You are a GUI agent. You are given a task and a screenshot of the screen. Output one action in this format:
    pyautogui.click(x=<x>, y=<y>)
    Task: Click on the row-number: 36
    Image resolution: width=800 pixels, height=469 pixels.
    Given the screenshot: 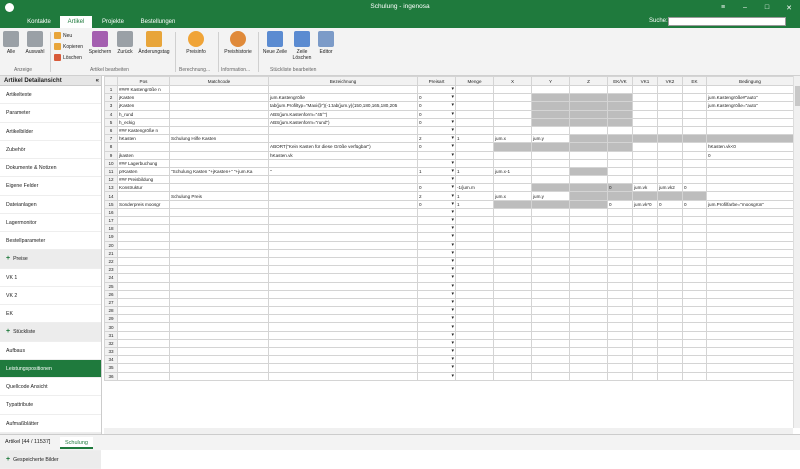 What is the action you would take?
    pyautogui.click(x=111, y=376)
    